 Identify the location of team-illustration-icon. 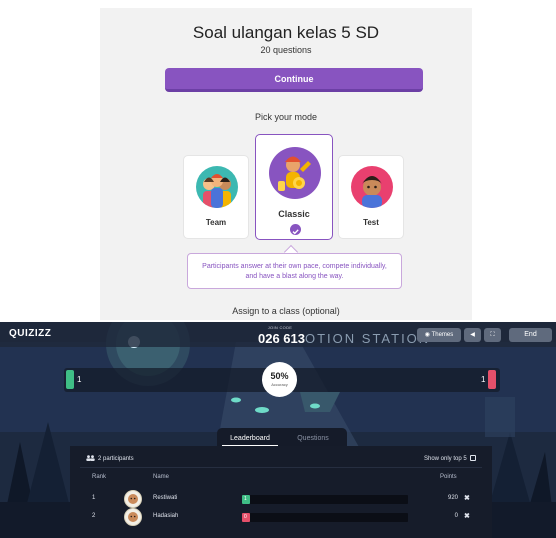
(217, 187).